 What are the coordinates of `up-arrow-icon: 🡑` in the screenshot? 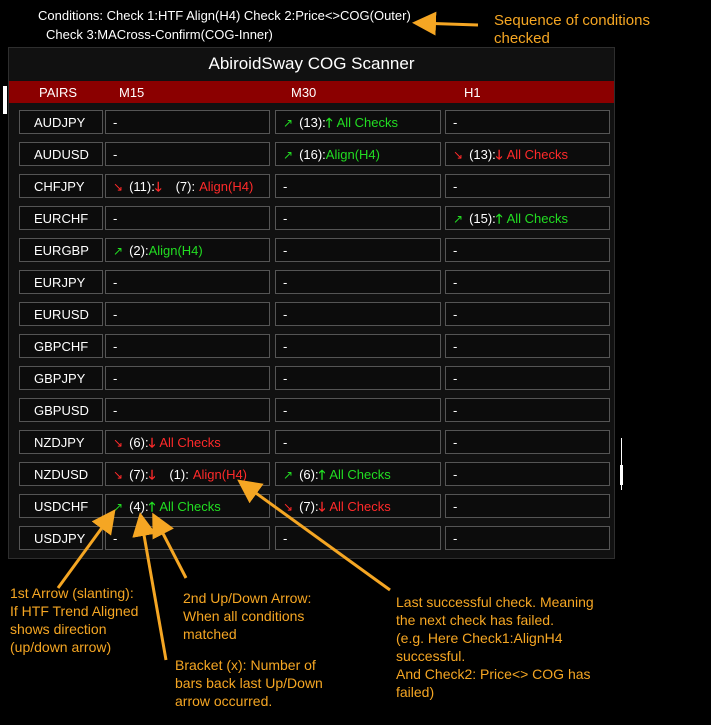 It's located at (152, 506).